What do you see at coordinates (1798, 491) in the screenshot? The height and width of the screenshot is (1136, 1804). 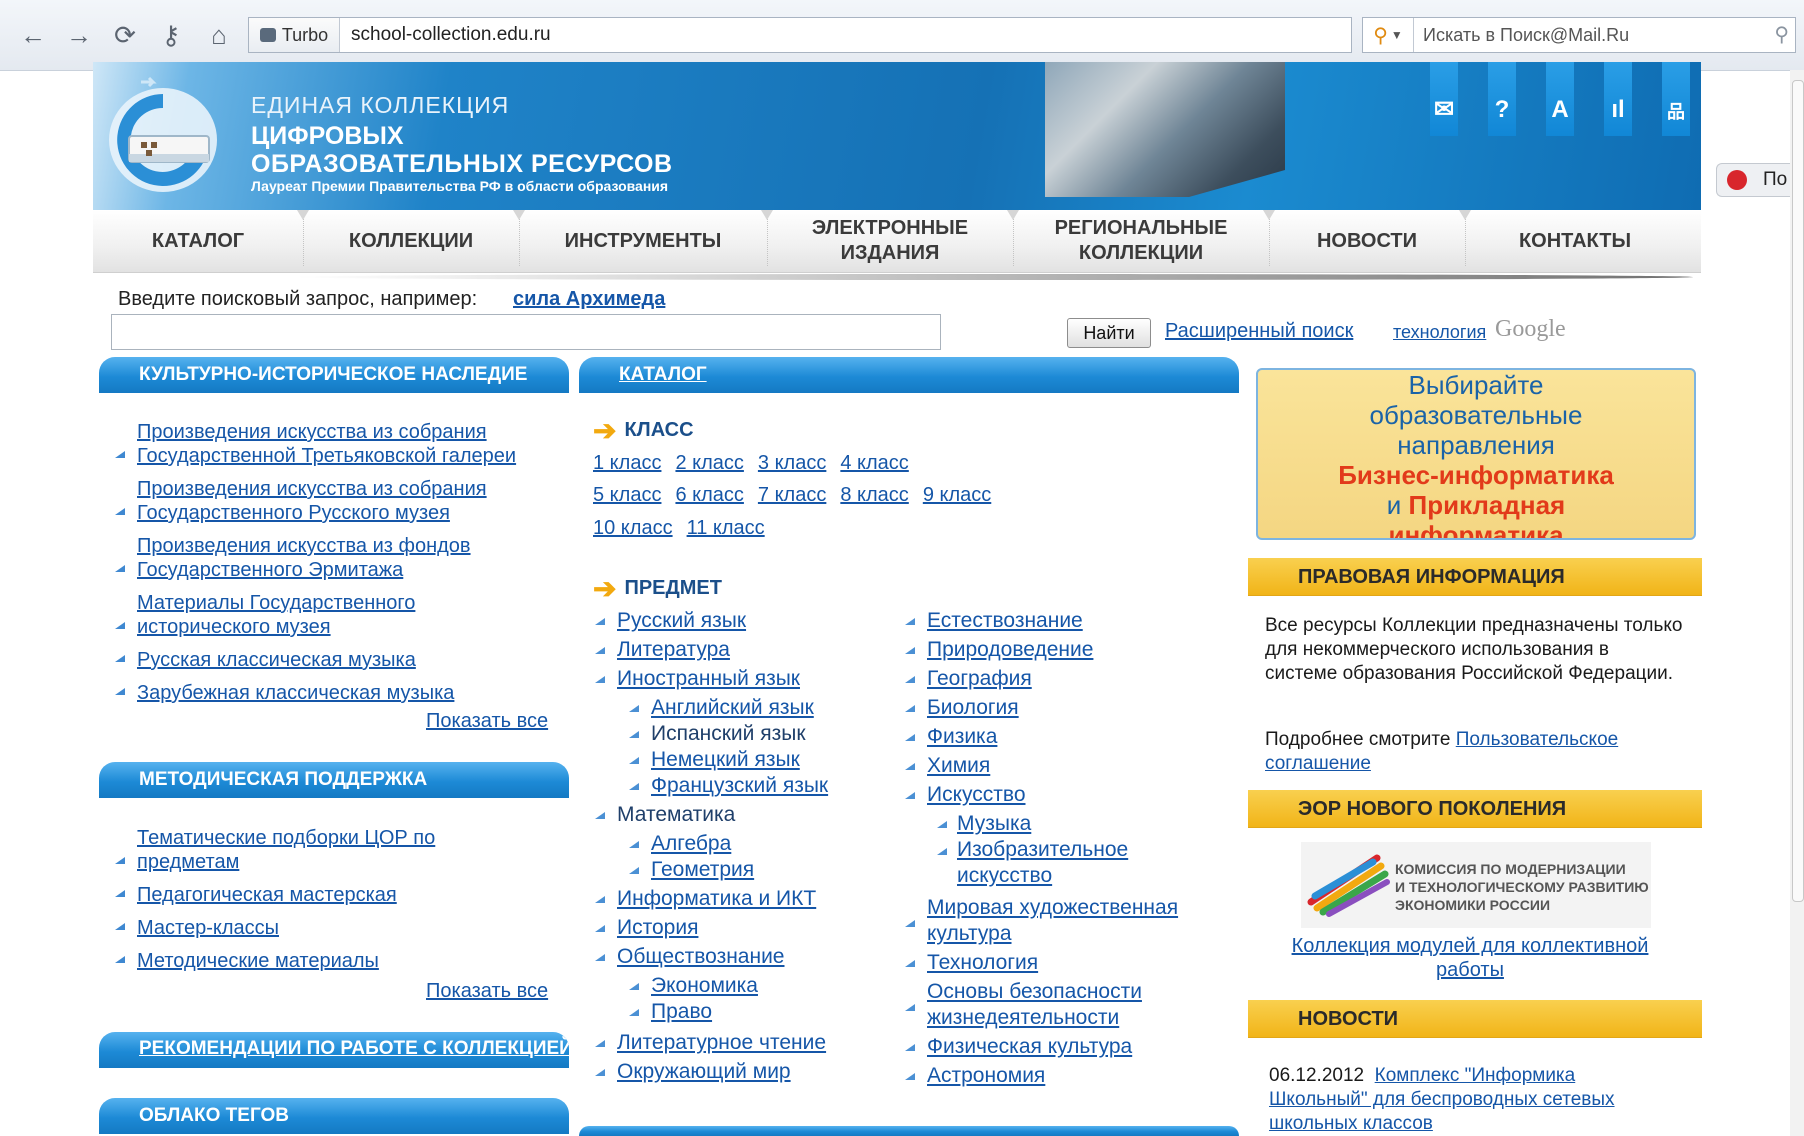 I see `scrollbar-thumb` at bounding box center [1798, 491].